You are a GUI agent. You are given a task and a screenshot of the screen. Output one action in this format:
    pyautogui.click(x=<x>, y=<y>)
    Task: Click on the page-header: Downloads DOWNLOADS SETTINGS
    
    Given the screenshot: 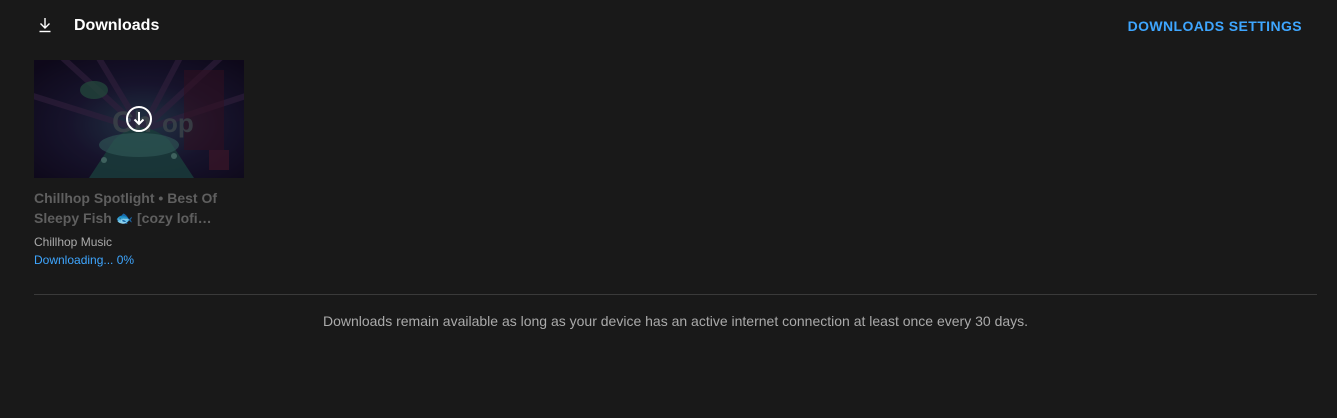 What is the action you would take?
    pyautogui.click(x=668, y=26)
    